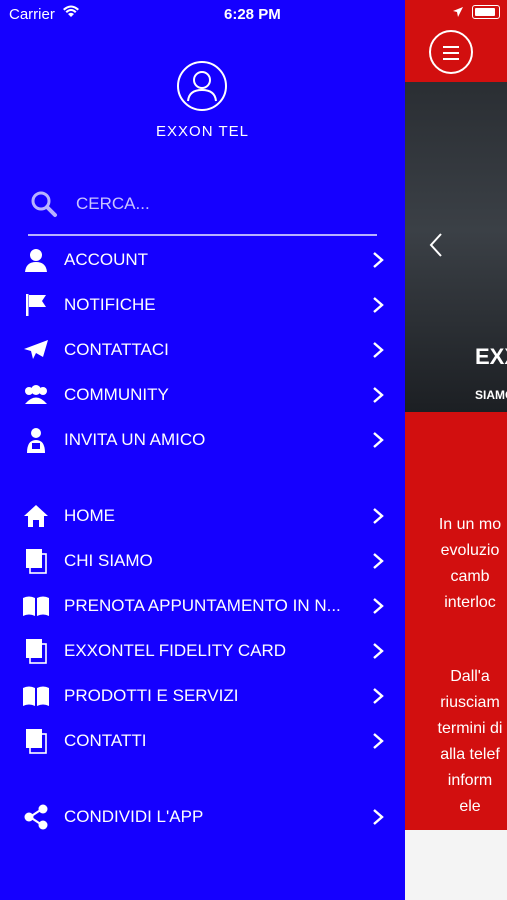 The image size is (507, 900). Describe the element at coordinates (486, 12) in the screenshot. I see `battery-icon` at that location.